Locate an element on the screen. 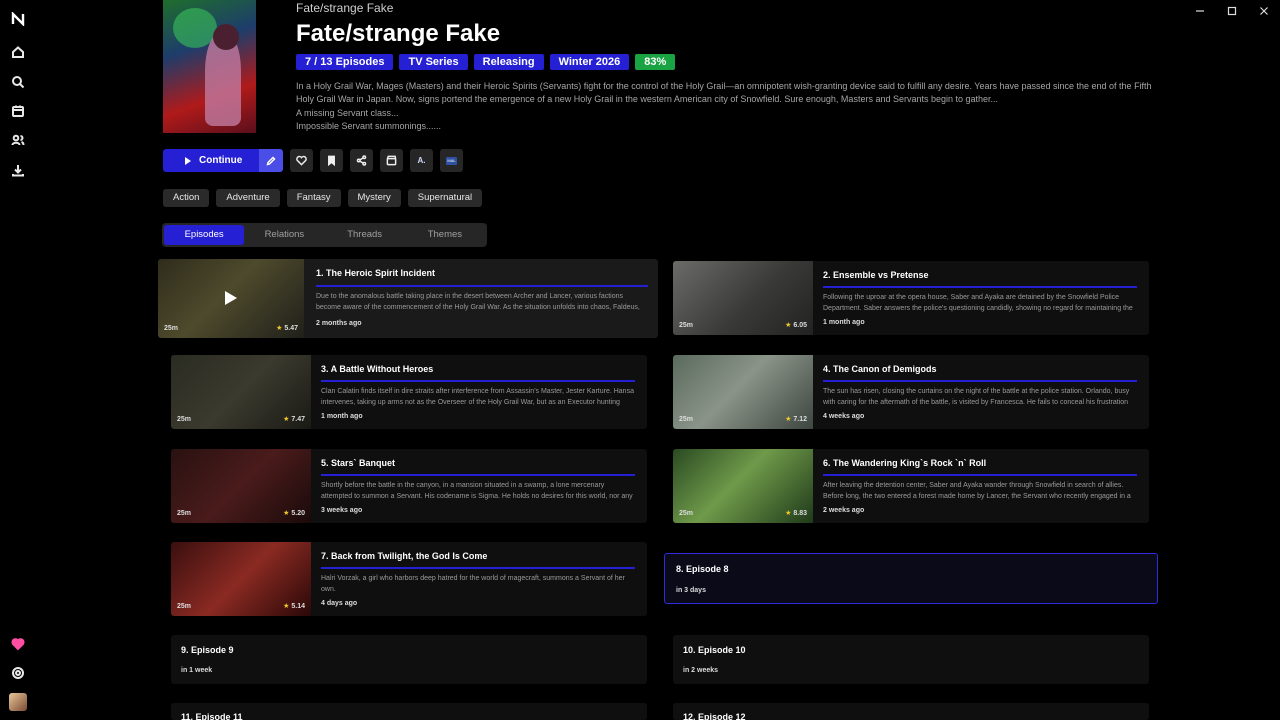  status-badge: Releasing is located at coordinates (508, 62).